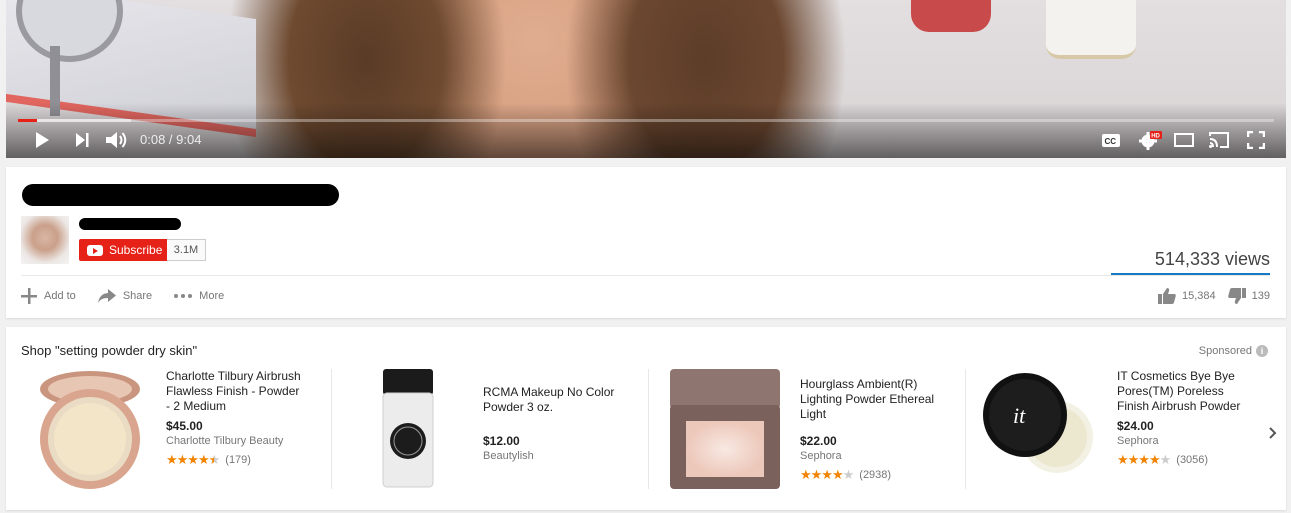 This screenshot has height=513, width=1291. I want to click on review-count: (3056), so click(1192, 460).